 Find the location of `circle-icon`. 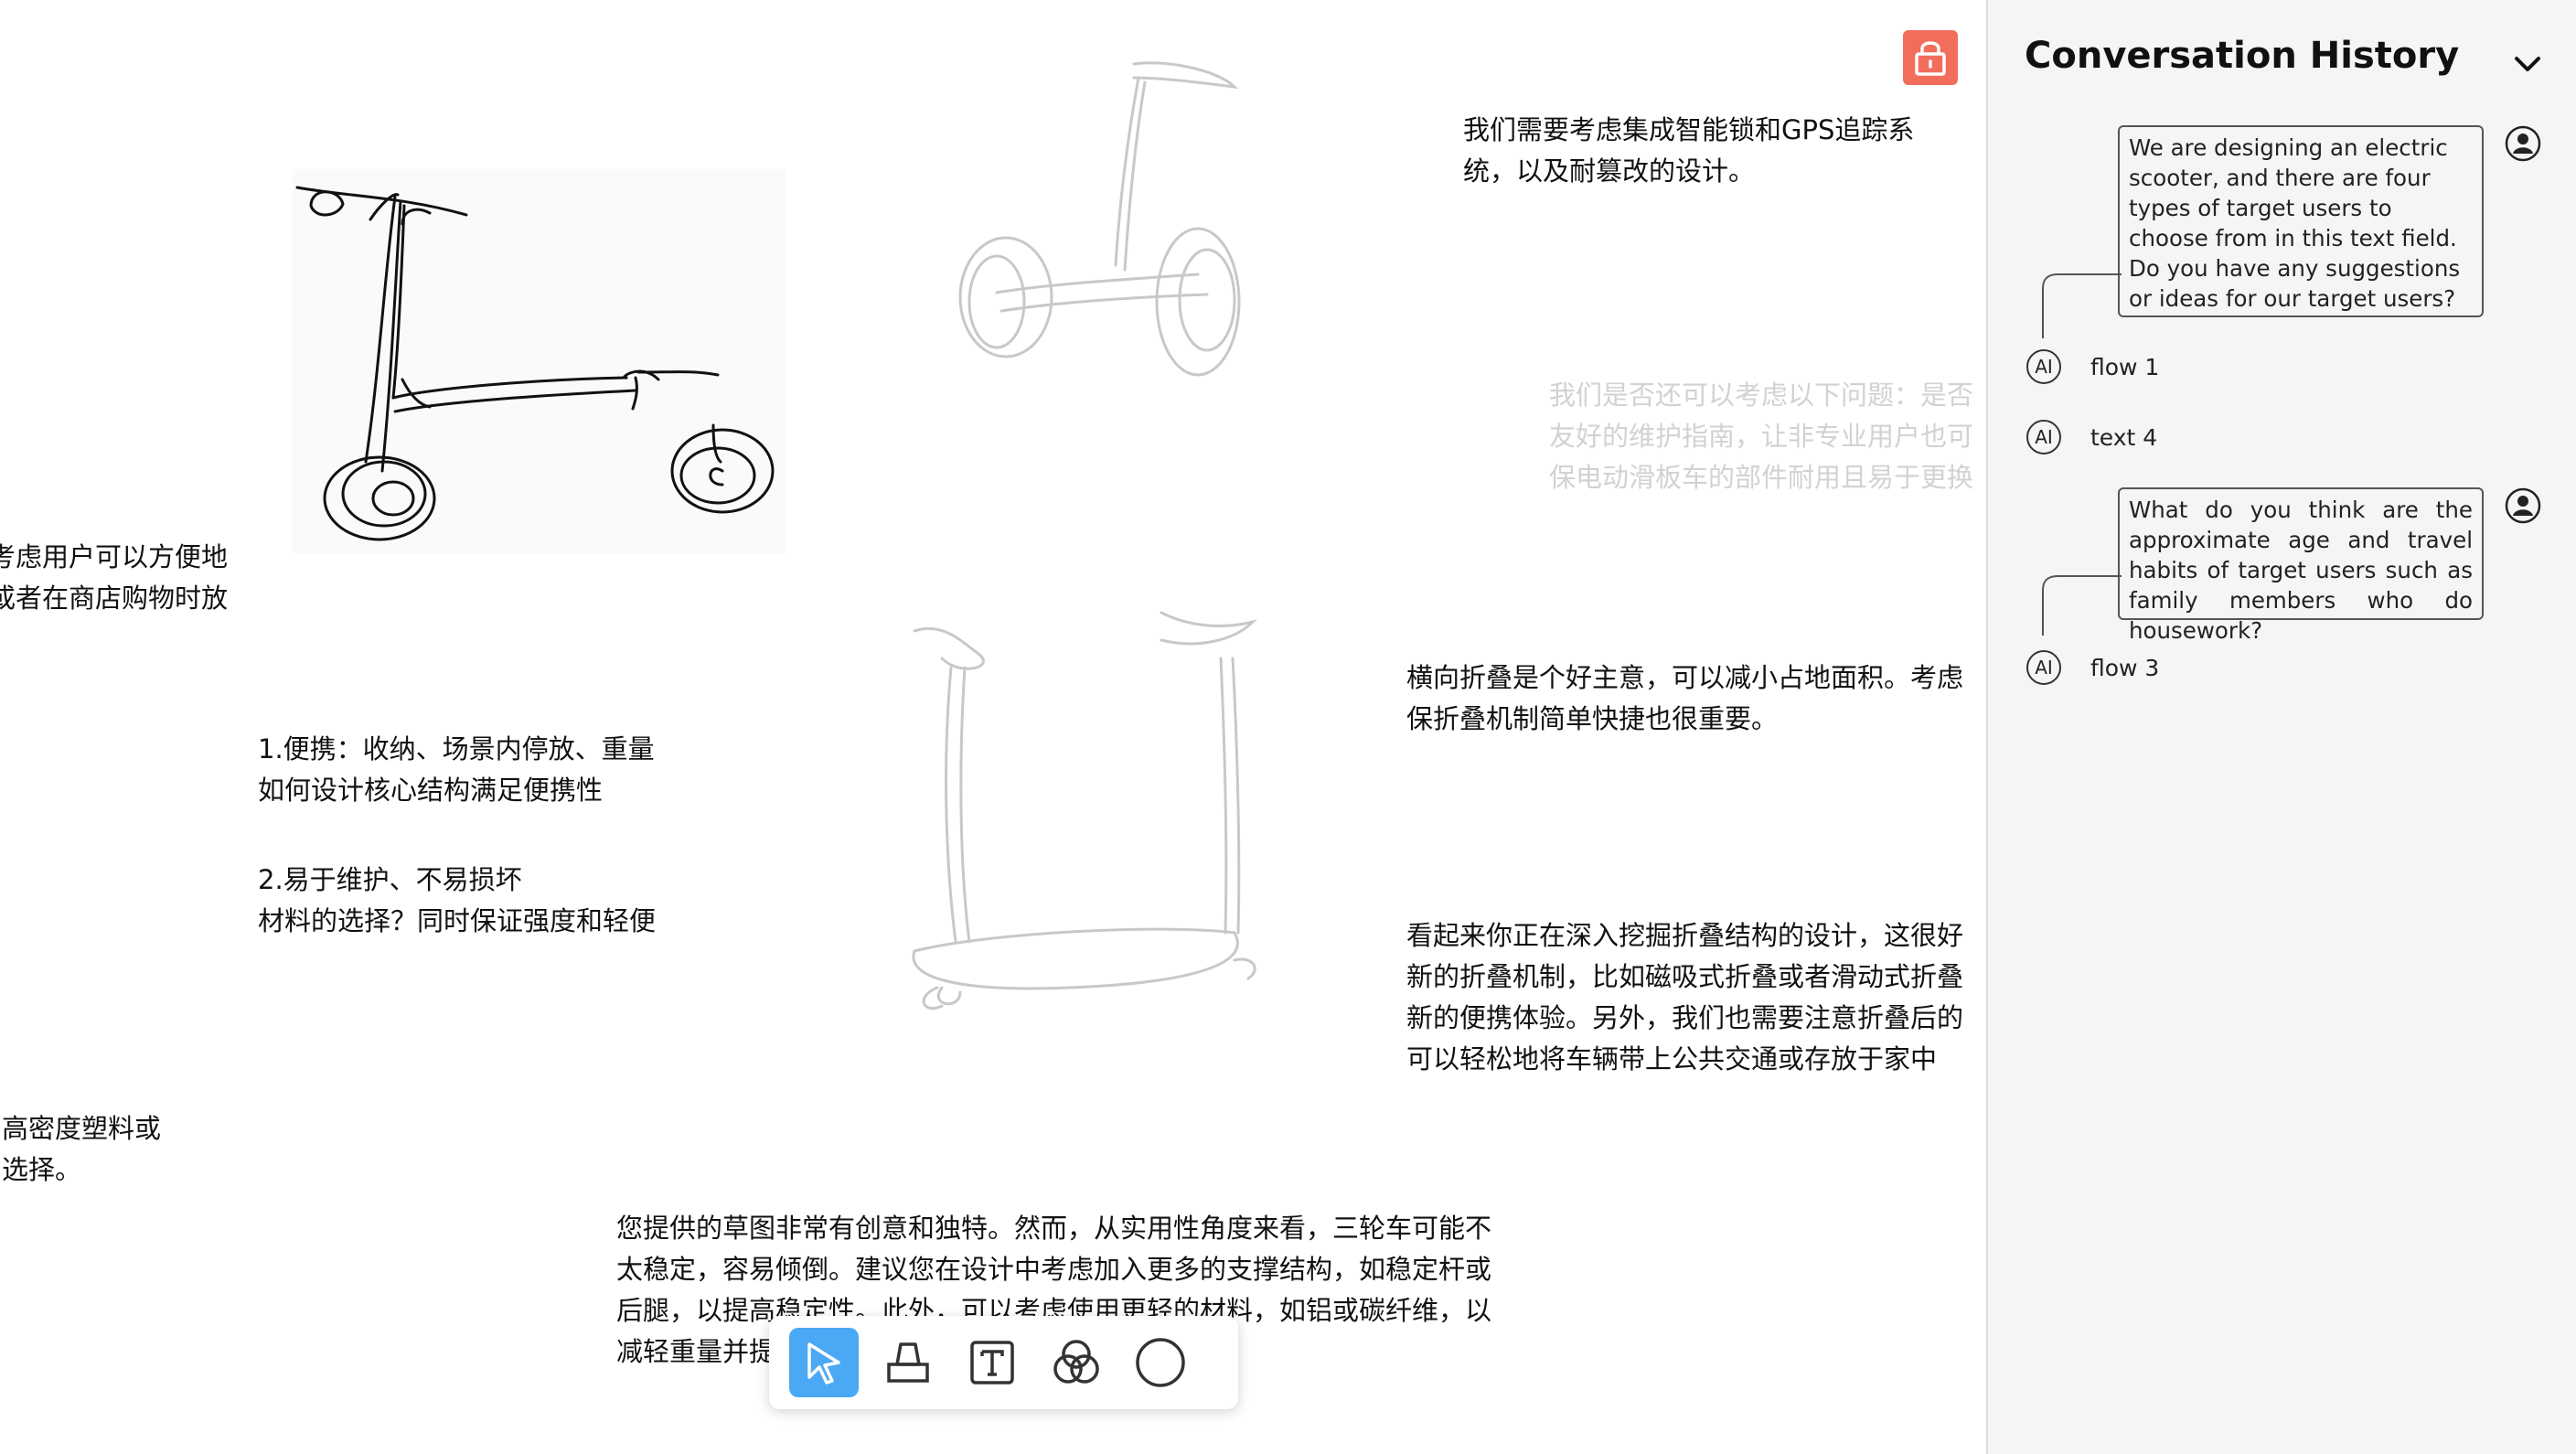

circle-icon is located at coordinates (1160, 1362).